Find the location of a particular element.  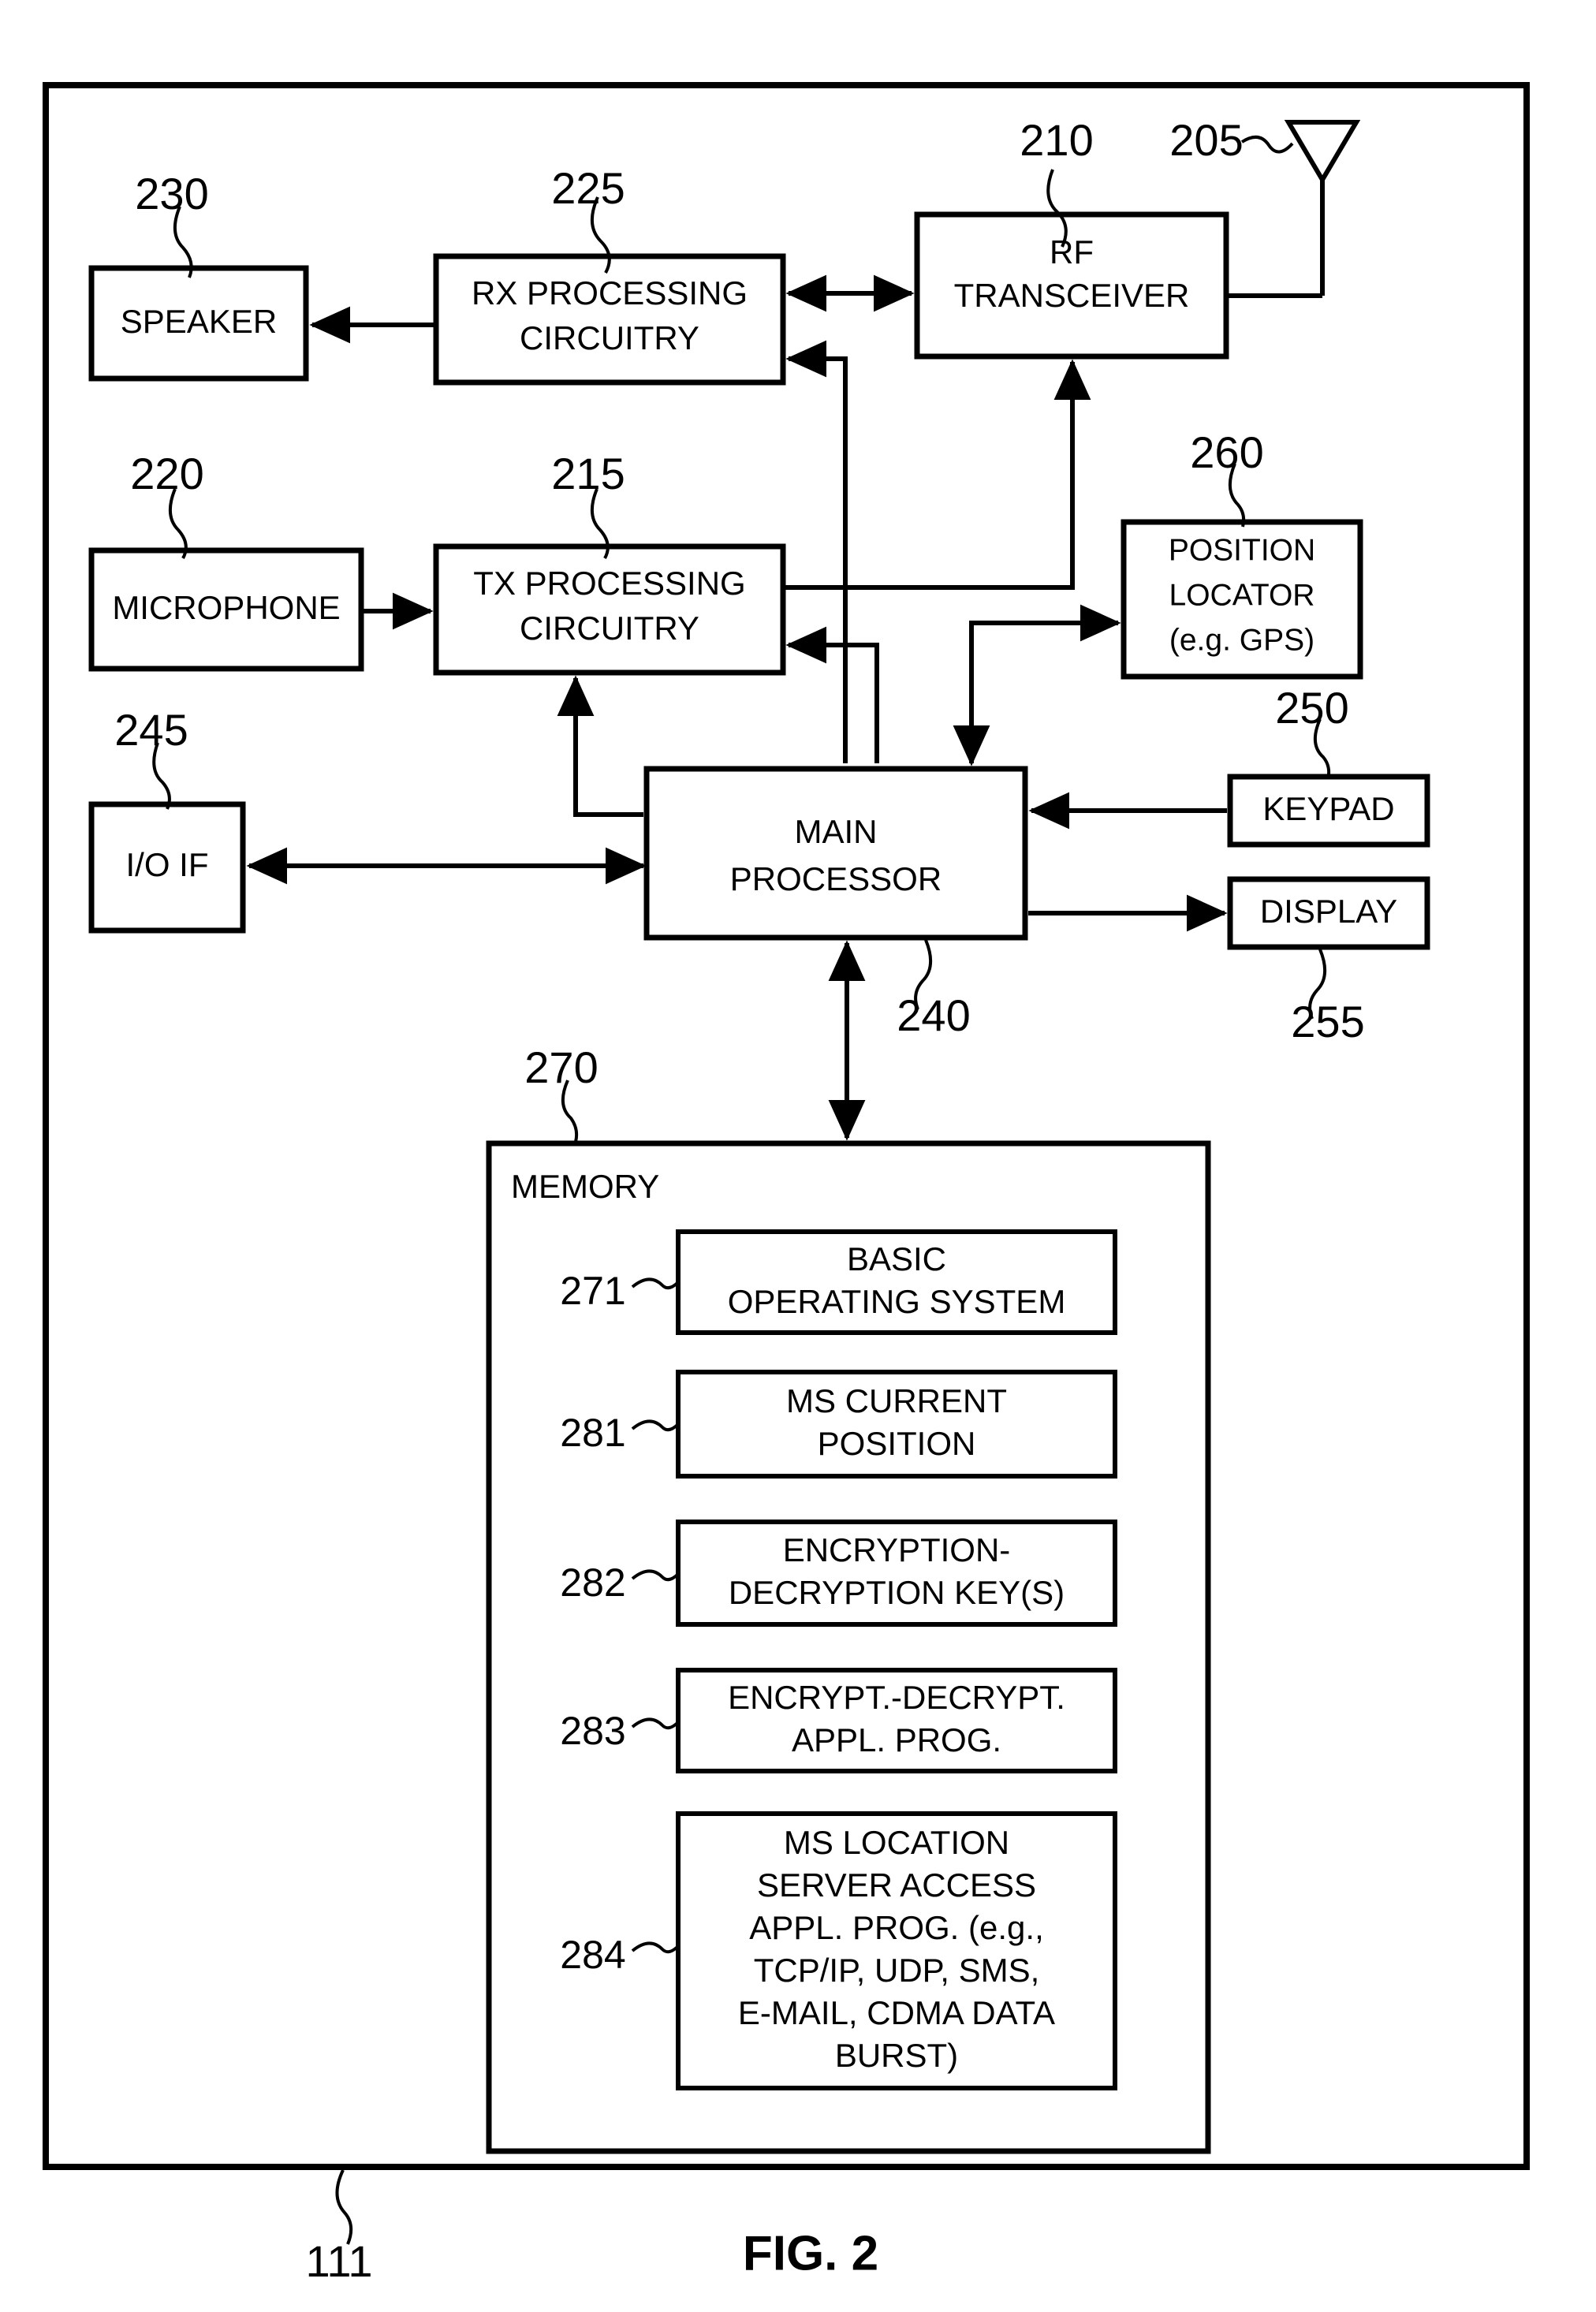

tx-processing-label-line1: TX PROCESSING is located at coordinates (609, 583).